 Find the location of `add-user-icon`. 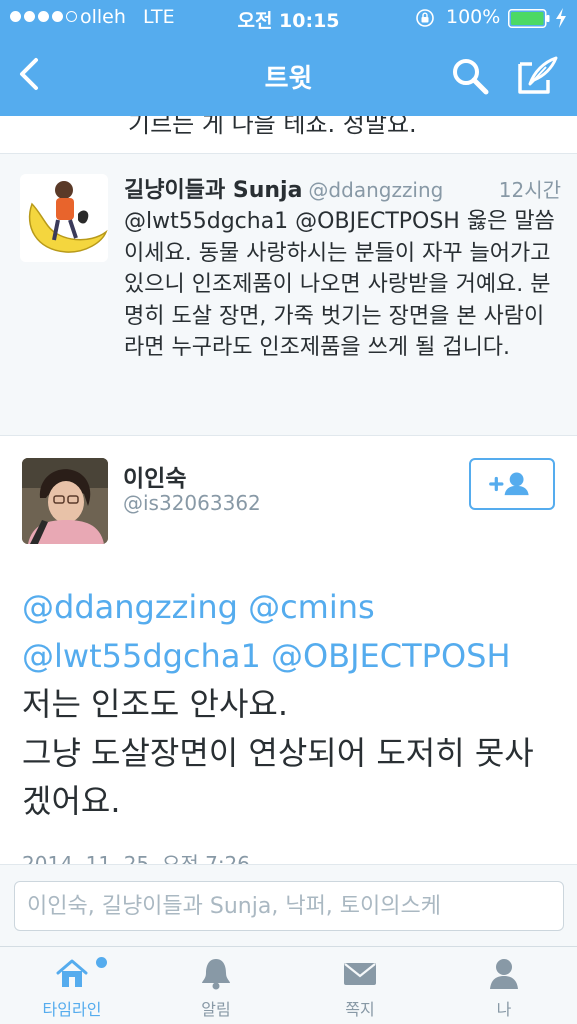

add-user-icon is located at coordinates (509, 484).